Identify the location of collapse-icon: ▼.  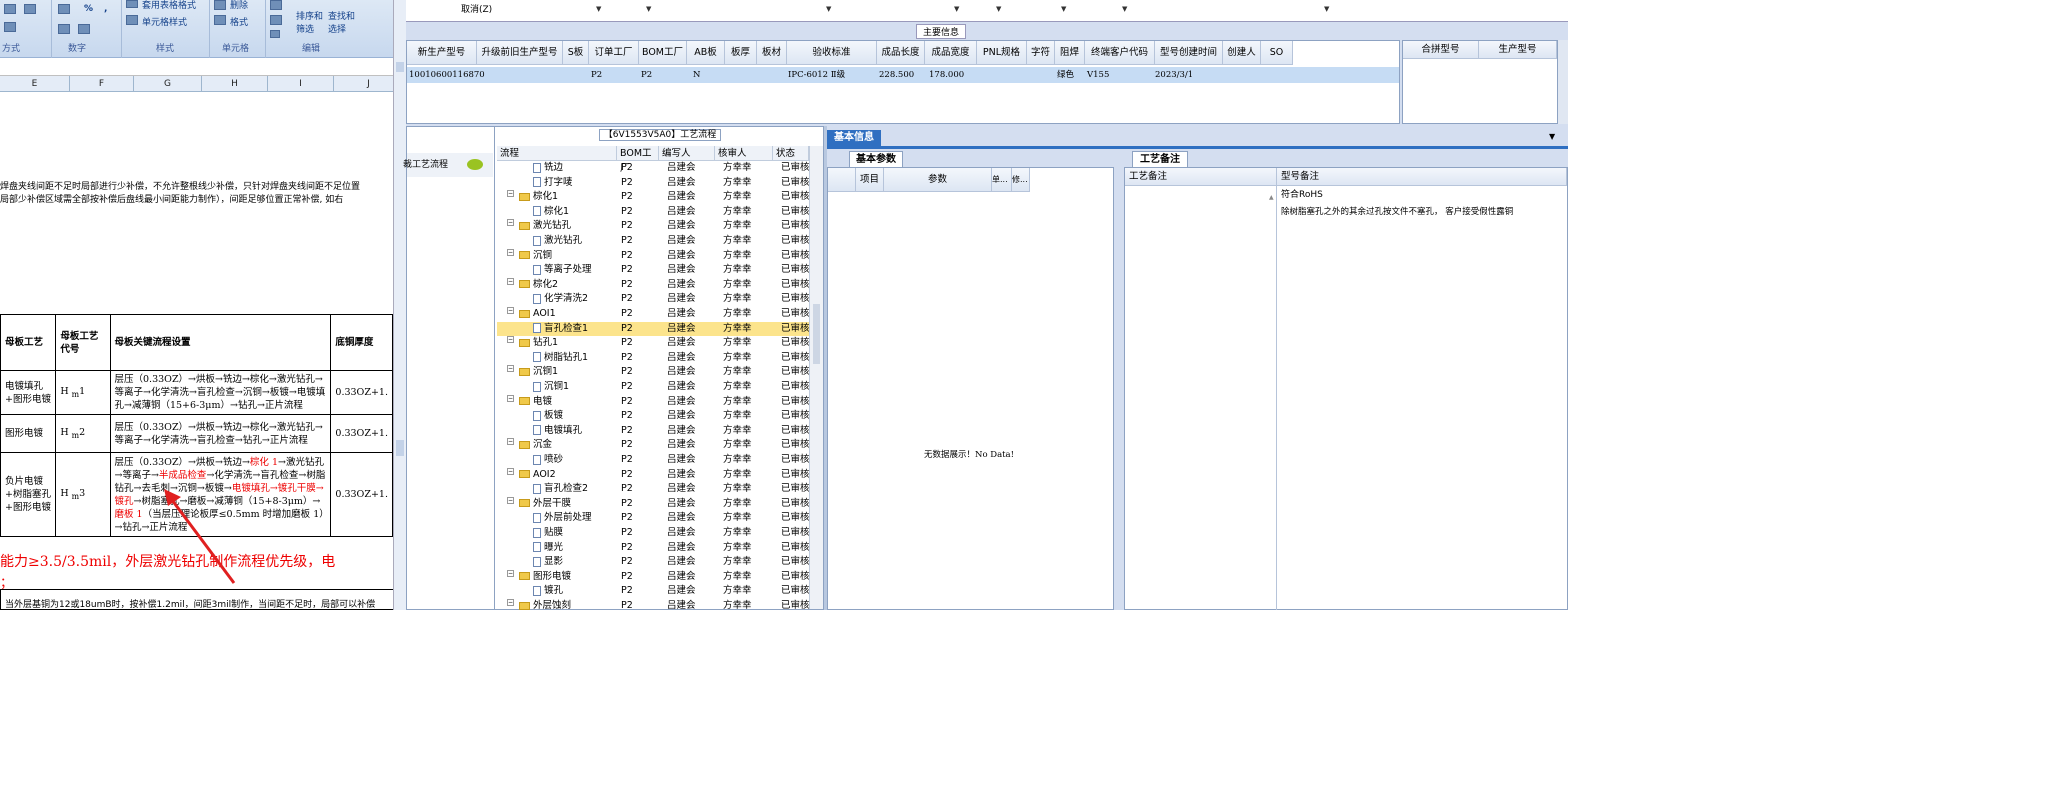
(1552, 136).